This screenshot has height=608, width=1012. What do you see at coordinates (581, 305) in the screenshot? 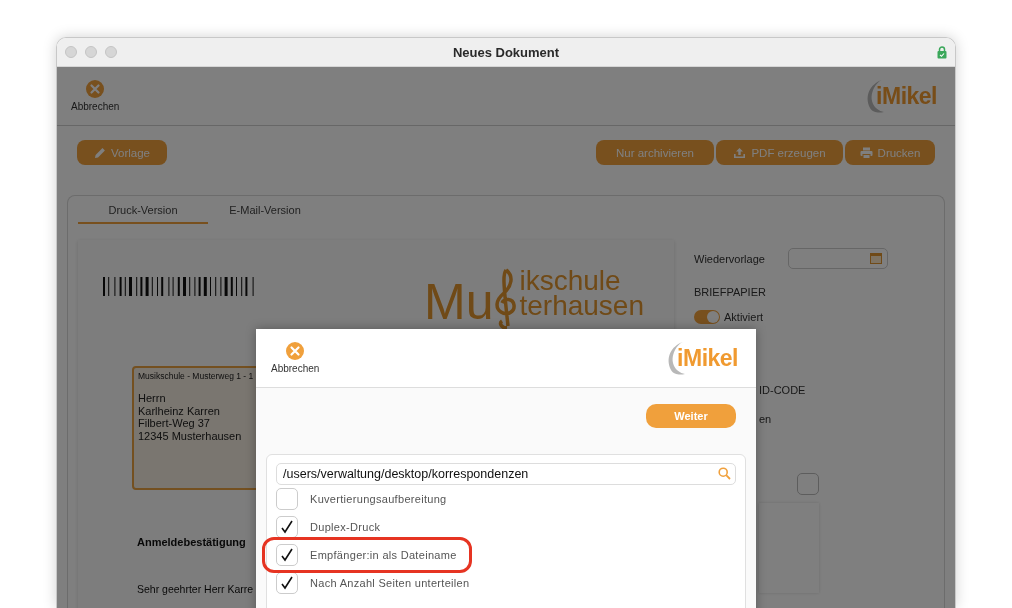
I see `logo-text: terhausen` at bounding box center [581, 305].